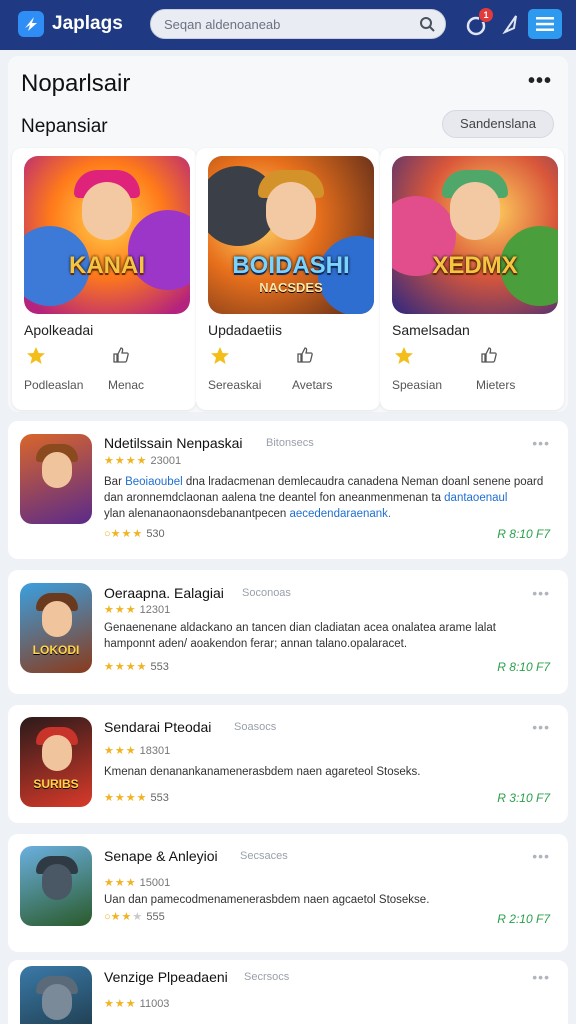 The image size is (576, 1024). Describe the element at coordinates (523, 798) in the screenshot. I see `price-label: R 3:10 F7` at that location.